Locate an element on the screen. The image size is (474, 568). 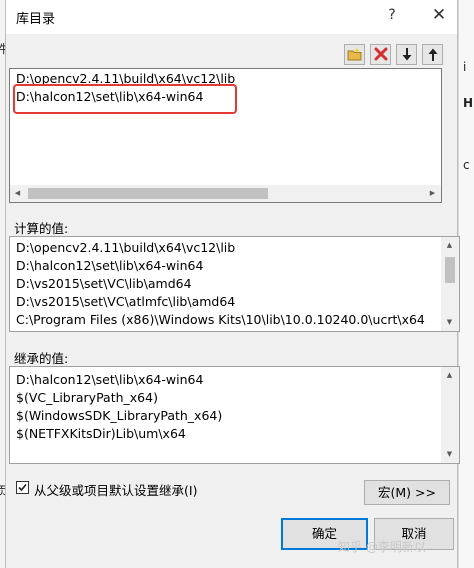
inherit-checkbox-label: 从父级或项目默认设置继承(I) is located at coordinates (115, 489).